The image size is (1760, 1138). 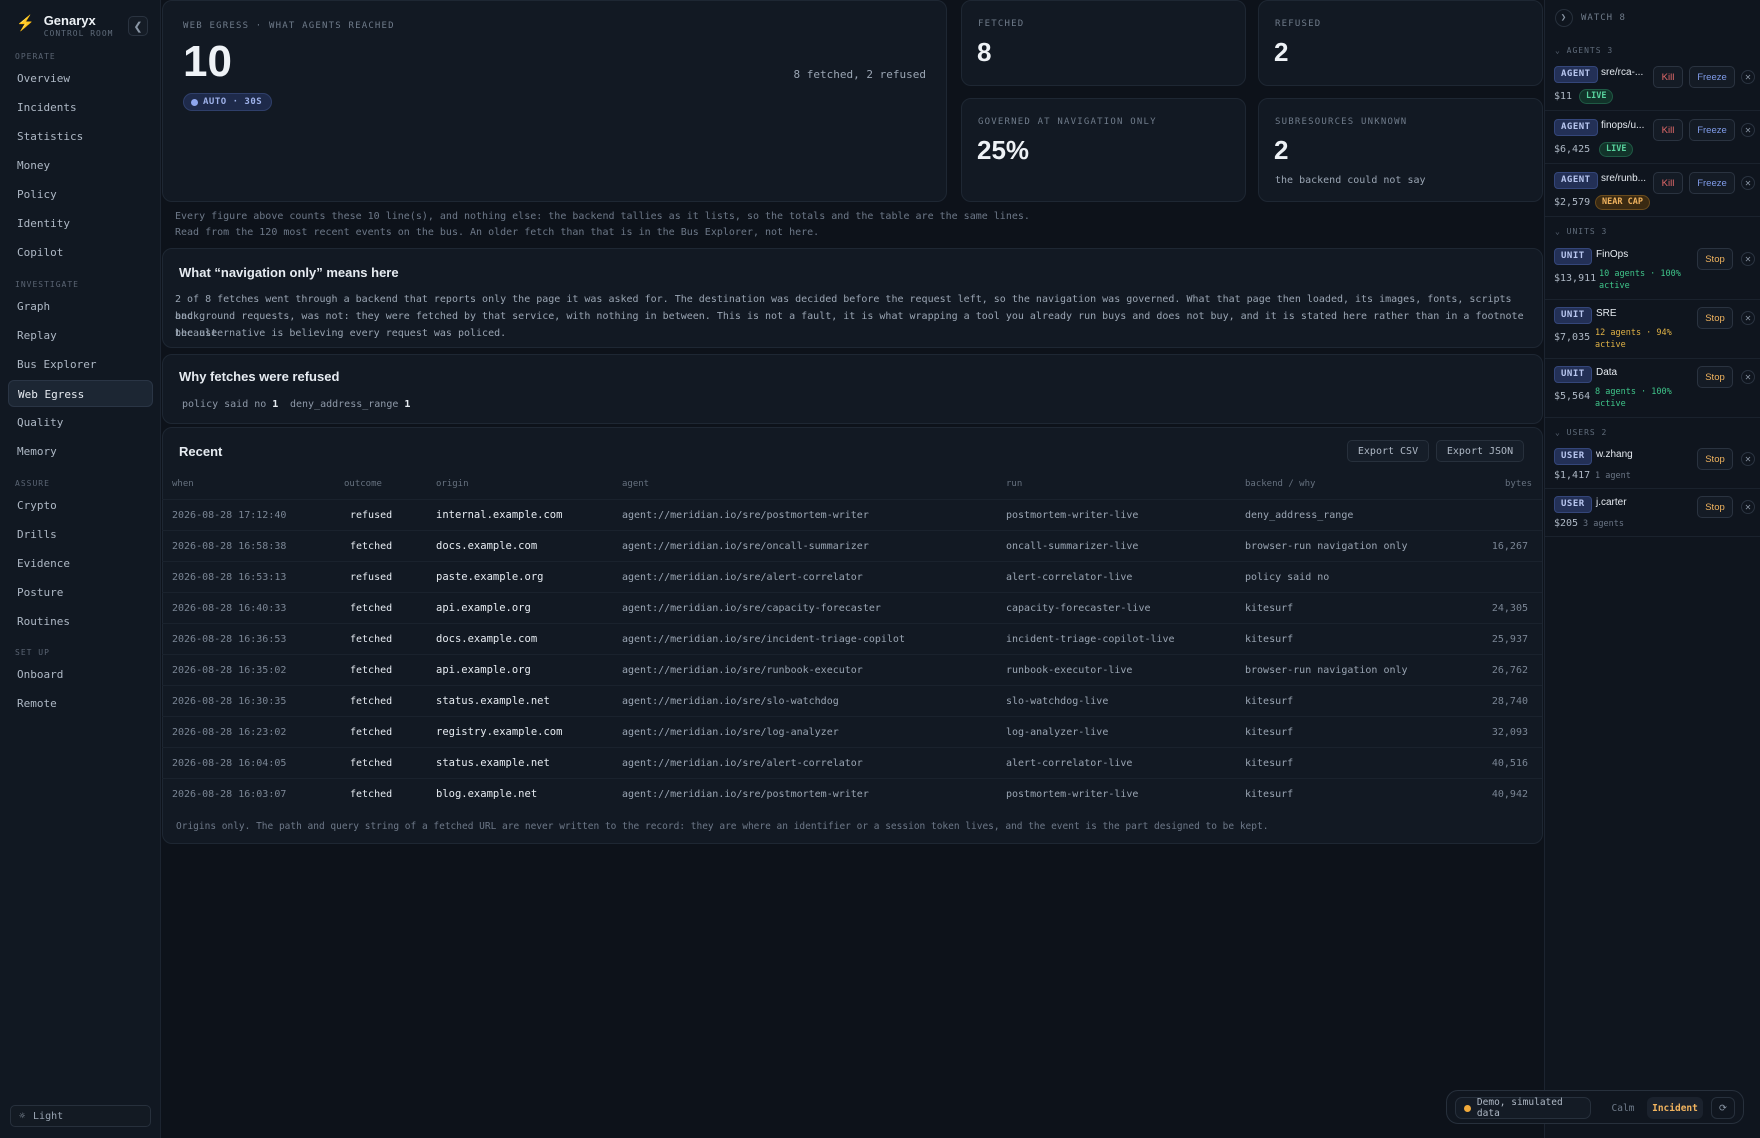 What do you see at coordinates (1633, 392) in the screenshot?
I see `unit-stat: 8 agents · 100%` at bounding box center [1633, 392].